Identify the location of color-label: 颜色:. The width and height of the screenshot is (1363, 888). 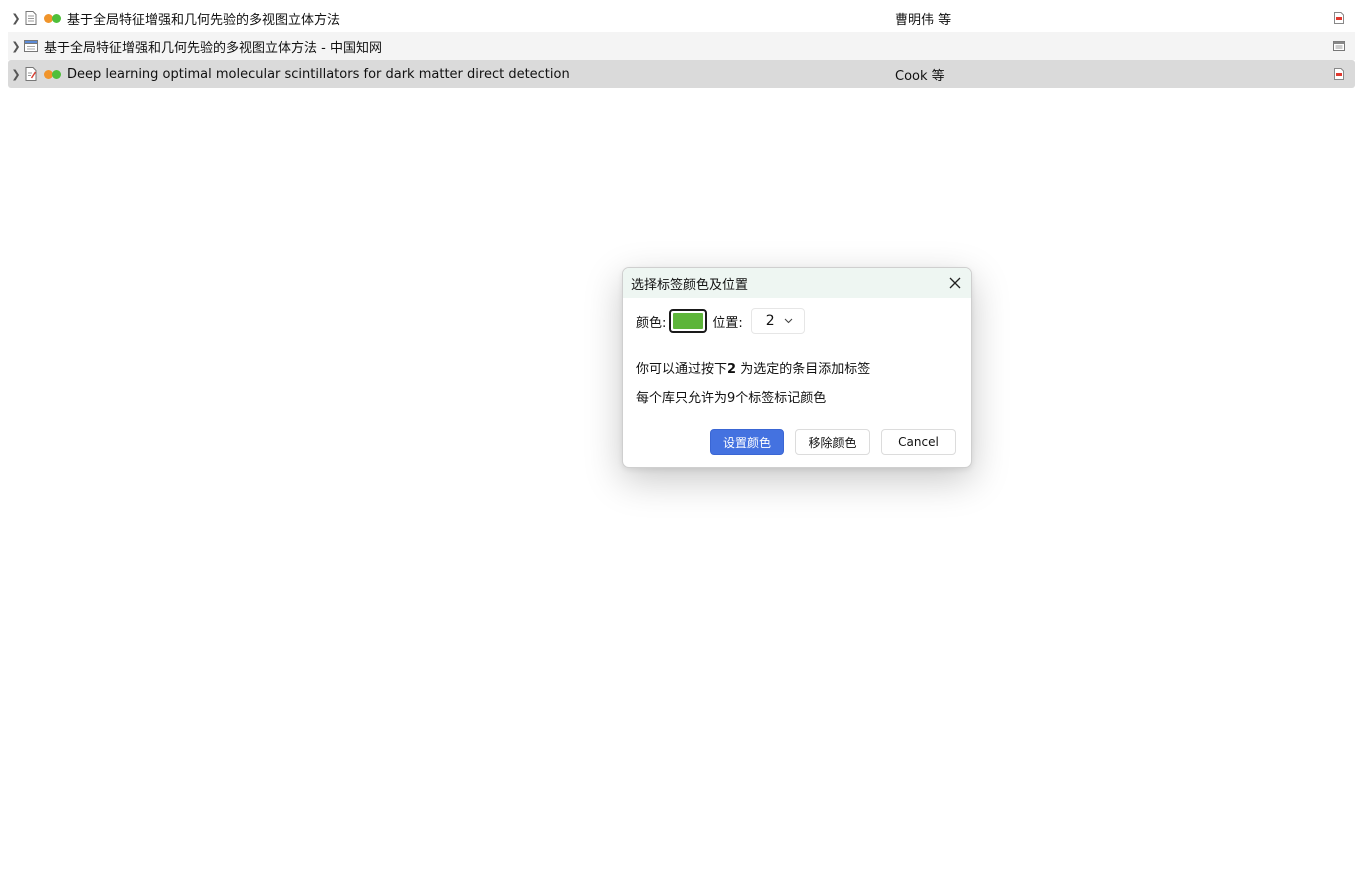
(651, 323).